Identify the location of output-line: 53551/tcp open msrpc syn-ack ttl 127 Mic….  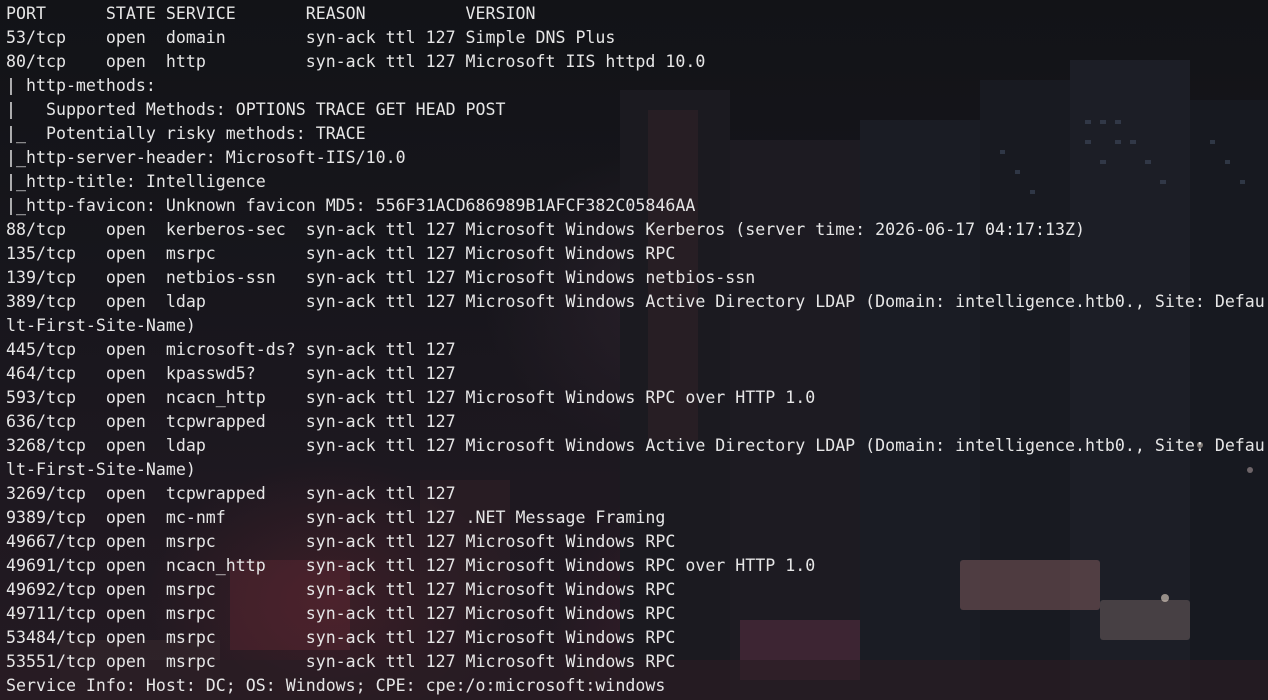
(341, 661).